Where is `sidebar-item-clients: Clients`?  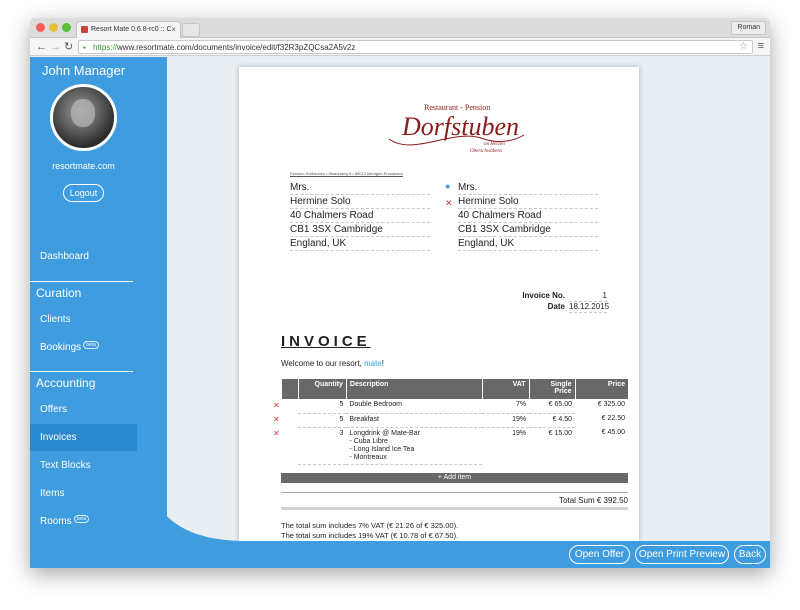 sidebar-item-clients: Clients is located at coordinates (55, 319).